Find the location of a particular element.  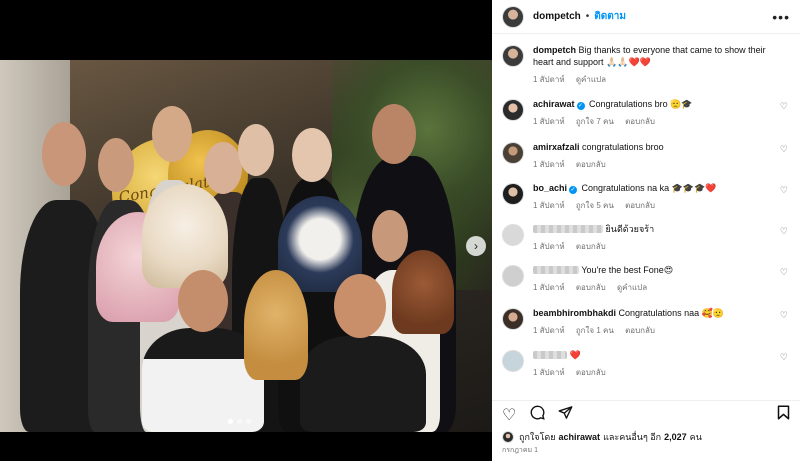

comment-text: Congratulations na ka 🎓🎓🎓❤️ is located at coordinates (649, 188).